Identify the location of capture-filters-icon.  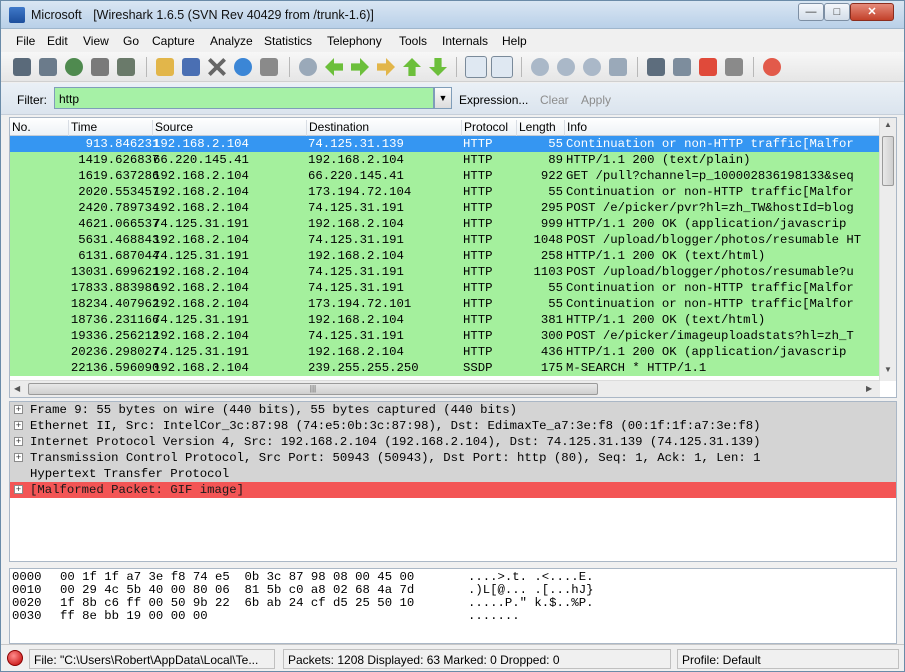
(656, 67).